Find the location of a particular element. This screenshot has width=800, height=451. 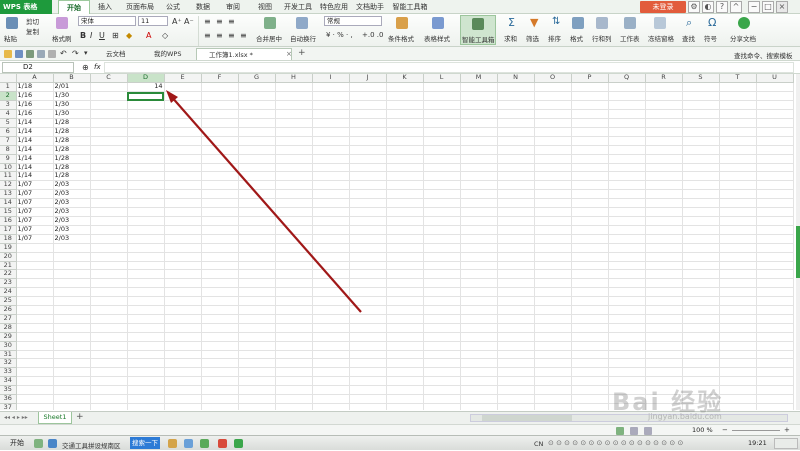

folder-icon is located at coordinates (172, 443).